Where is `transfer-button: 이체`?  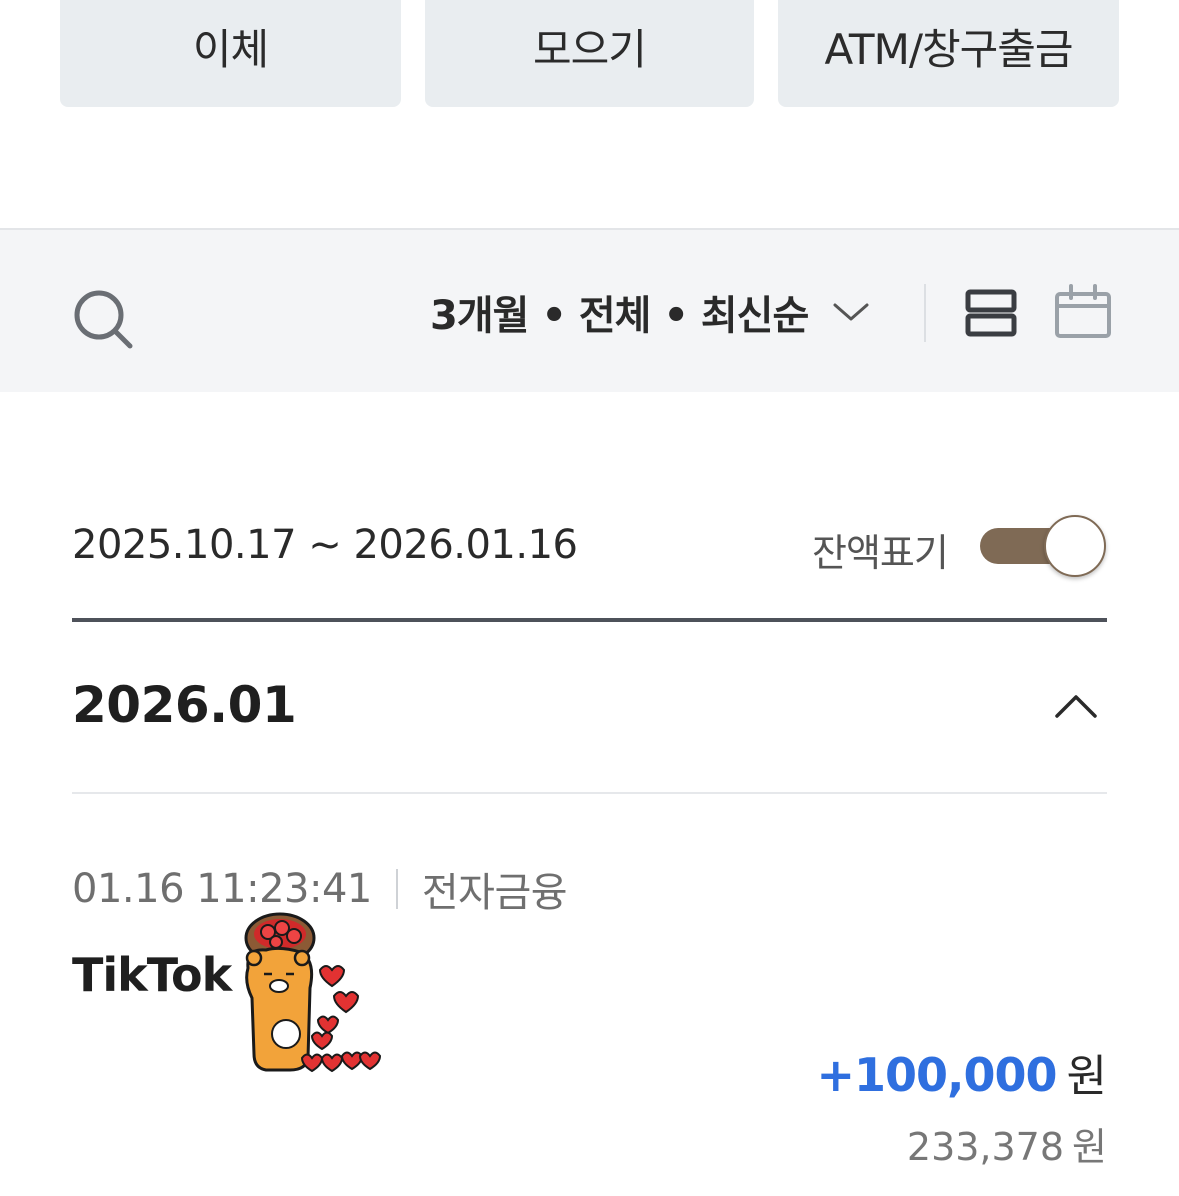
transfer-button: 이체 is located at coordinates (230, 53).